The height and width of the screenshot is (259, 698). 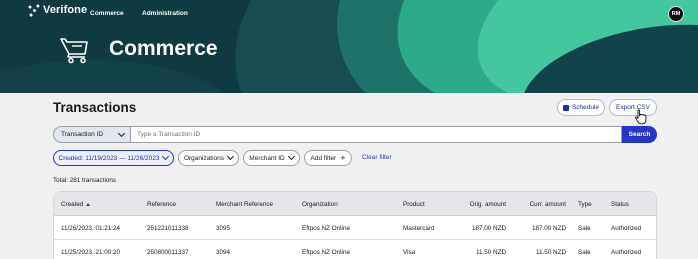 What do you see at coordinates (641, 117) in the screenshot?
I see `hand-cursor-icon` at bounding box center [641, 117].